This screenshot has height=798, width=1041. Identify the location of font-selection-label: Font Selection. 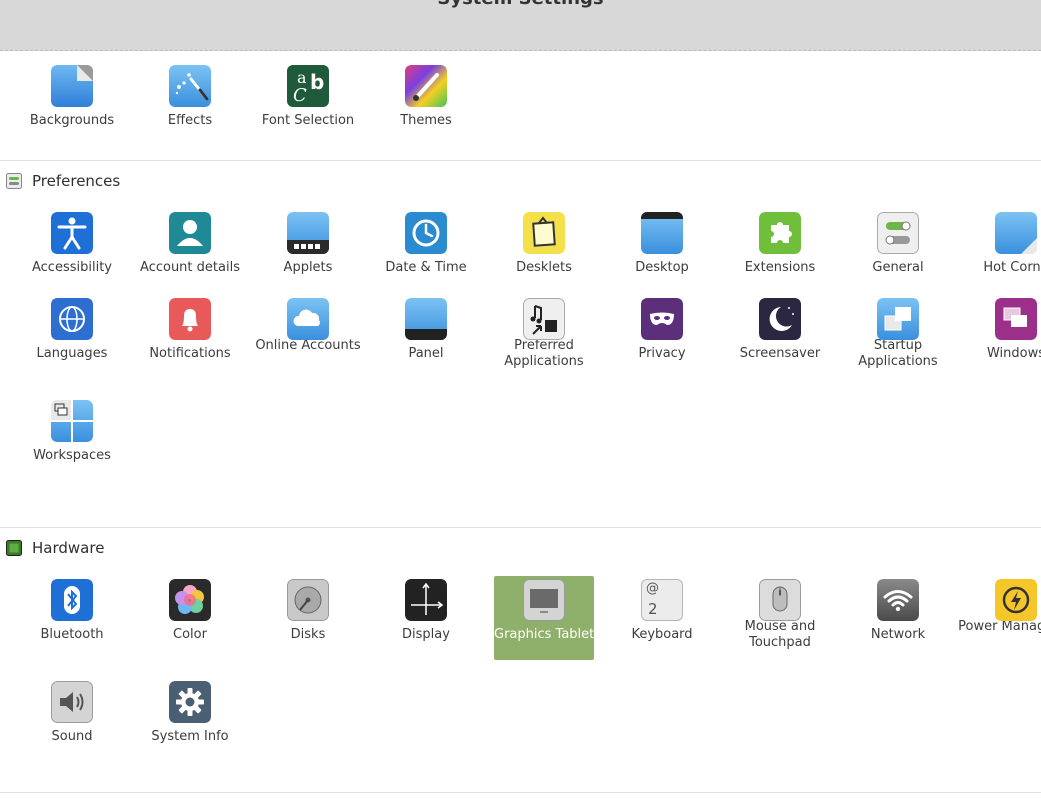
(308, 120).